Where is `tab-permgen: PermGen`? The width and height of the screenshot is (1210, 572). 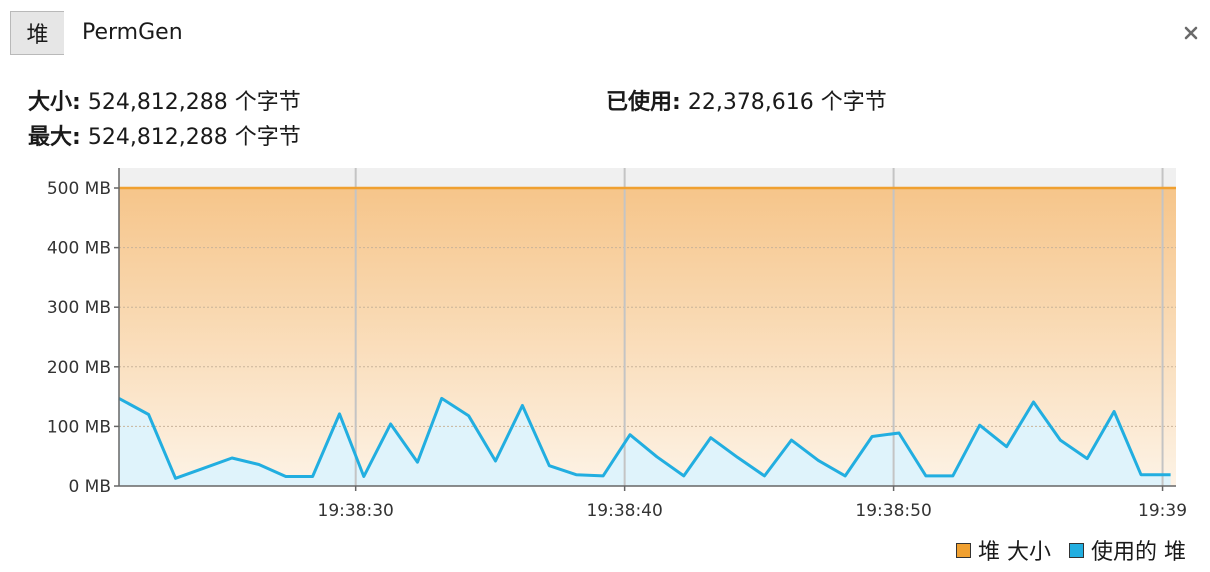 tab-permgen: PermGen is located at coordinates (634, 33).